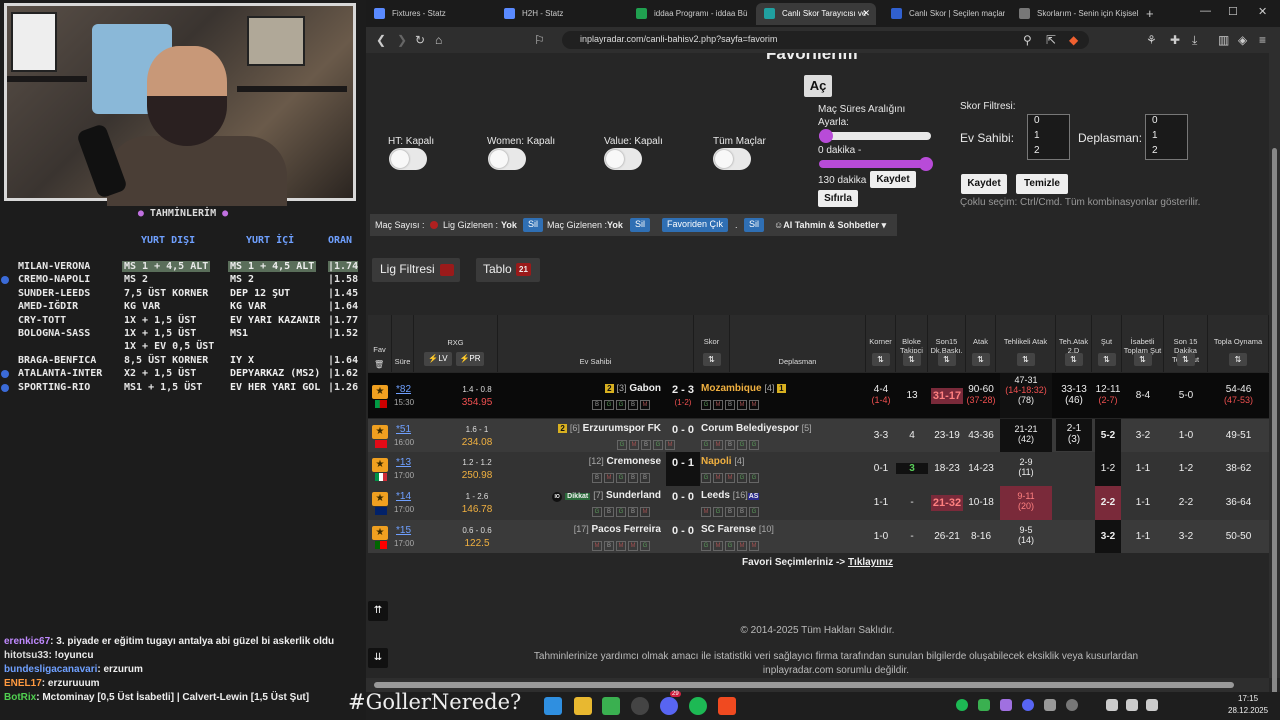 This screenshot has height=720, width=1280. What do you see at coordinates (838, 198) in the screenshot?
I see `reset-range-button: Sıfırla` at bounding box center [838, 198].